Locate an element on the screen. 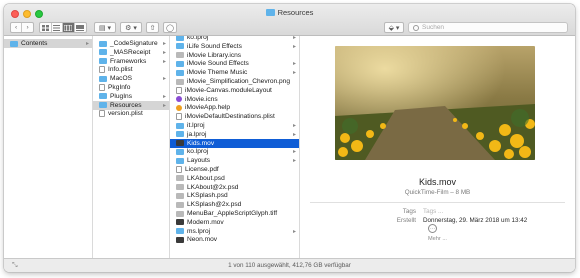 The width and height of the screenshot is (580, 278). list-view-button is located at coordinates (58, 27).